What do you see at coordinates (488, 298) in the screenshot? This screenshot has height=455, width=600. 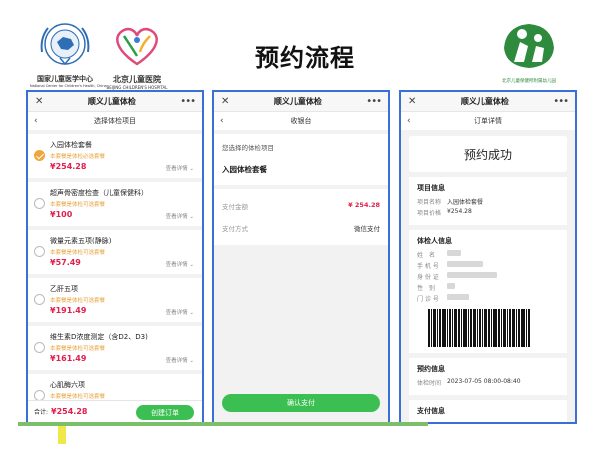 I see `person-row: 门 诊 号` at bounding box center [488, 298].